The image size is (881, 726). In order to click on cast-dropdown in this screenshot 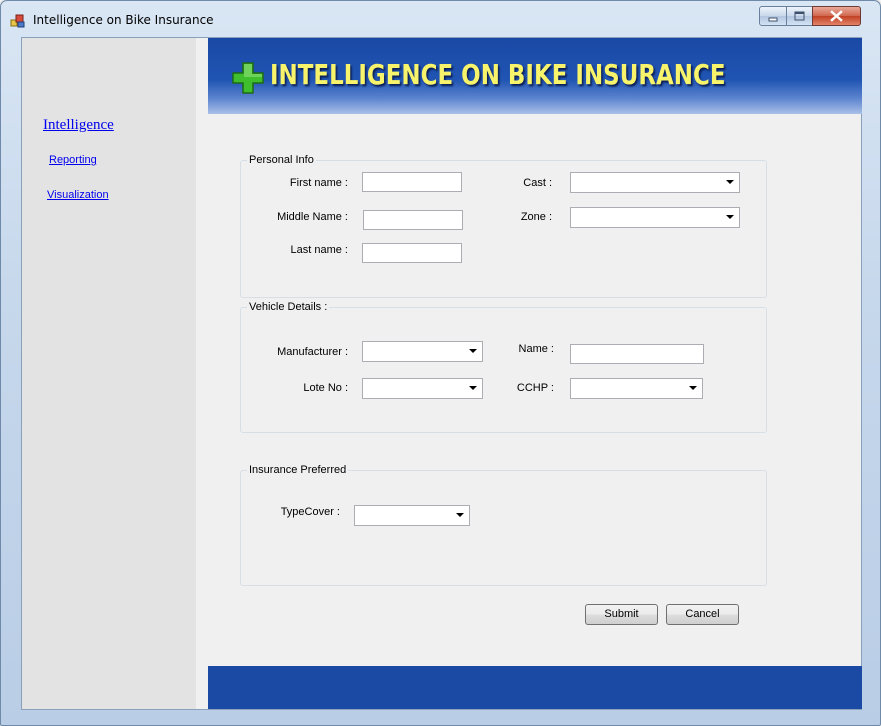, I will do `click(655, 182)`.